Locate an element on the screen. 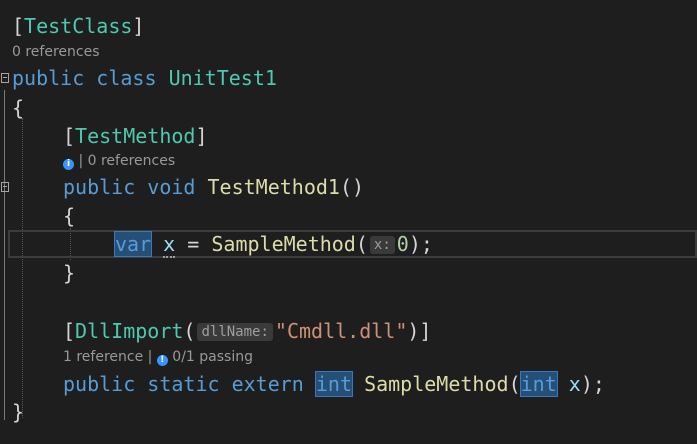 This screenshot has width=697, height=444. var-keyword-highlighted: var is located at coordinates (133, 244).